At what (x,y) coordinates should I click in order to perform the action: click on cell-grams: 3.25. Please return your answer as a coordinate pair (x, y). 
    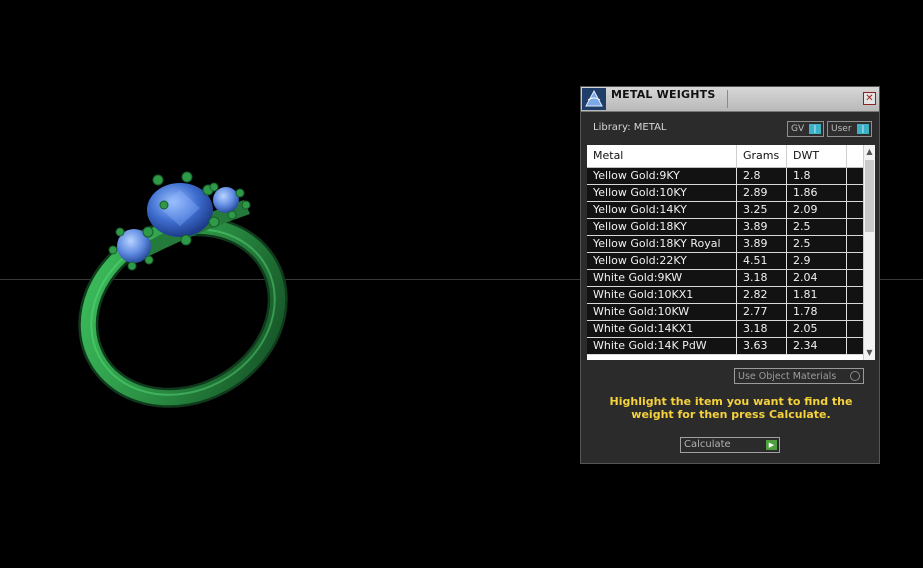
    Looking at the image, I should click on (762, 210).